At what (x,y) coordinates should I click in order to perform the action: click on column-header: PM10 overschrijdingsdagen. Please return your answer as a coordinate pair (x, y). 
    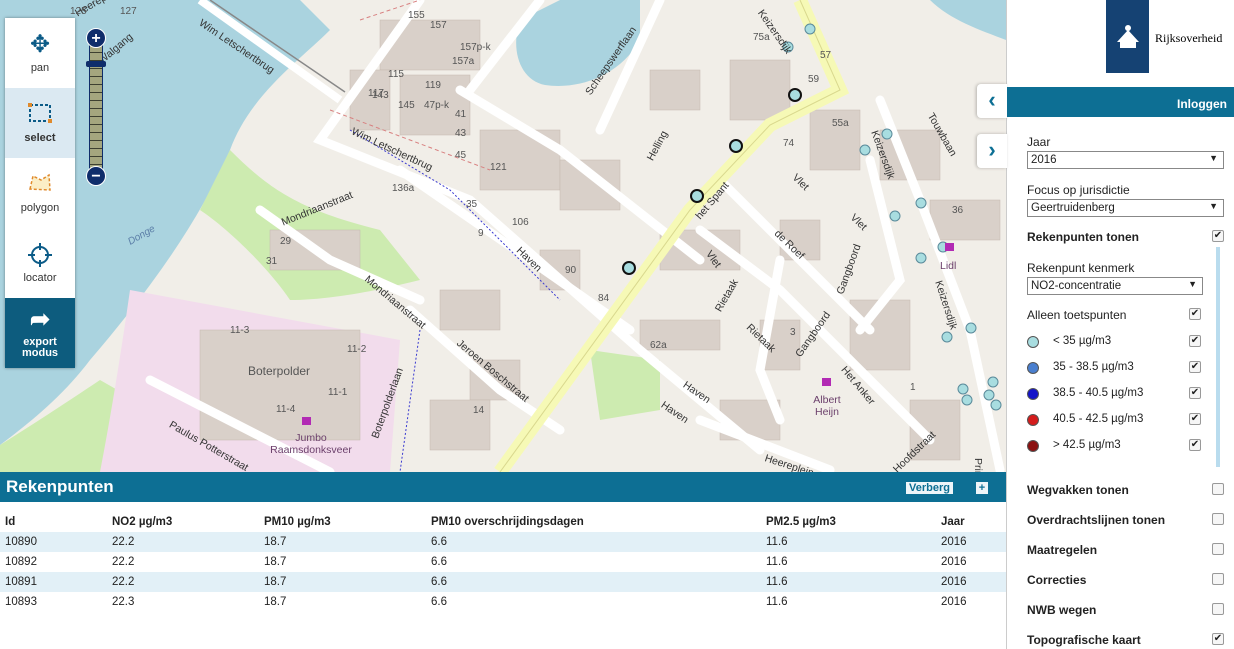
    Looking at the image, I should click on (507, 522).